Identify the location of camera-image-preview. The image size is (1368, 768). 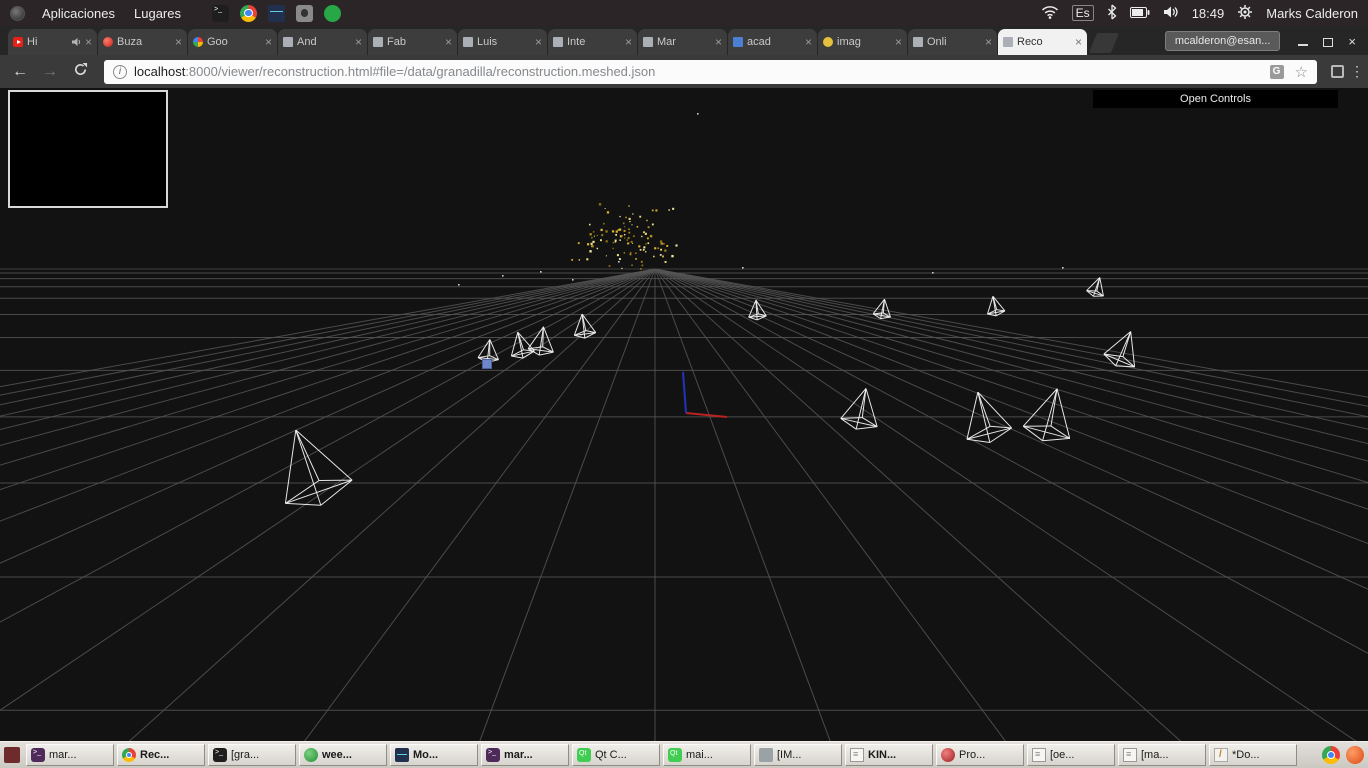
(88, 149).